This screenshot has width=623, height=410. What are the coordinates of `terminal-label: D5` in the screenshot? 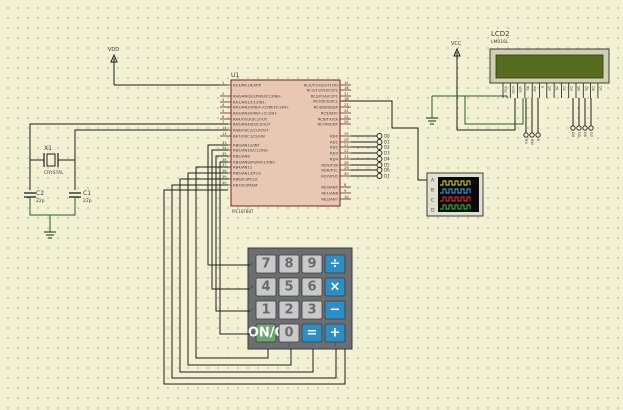 It's located at (579, 134).